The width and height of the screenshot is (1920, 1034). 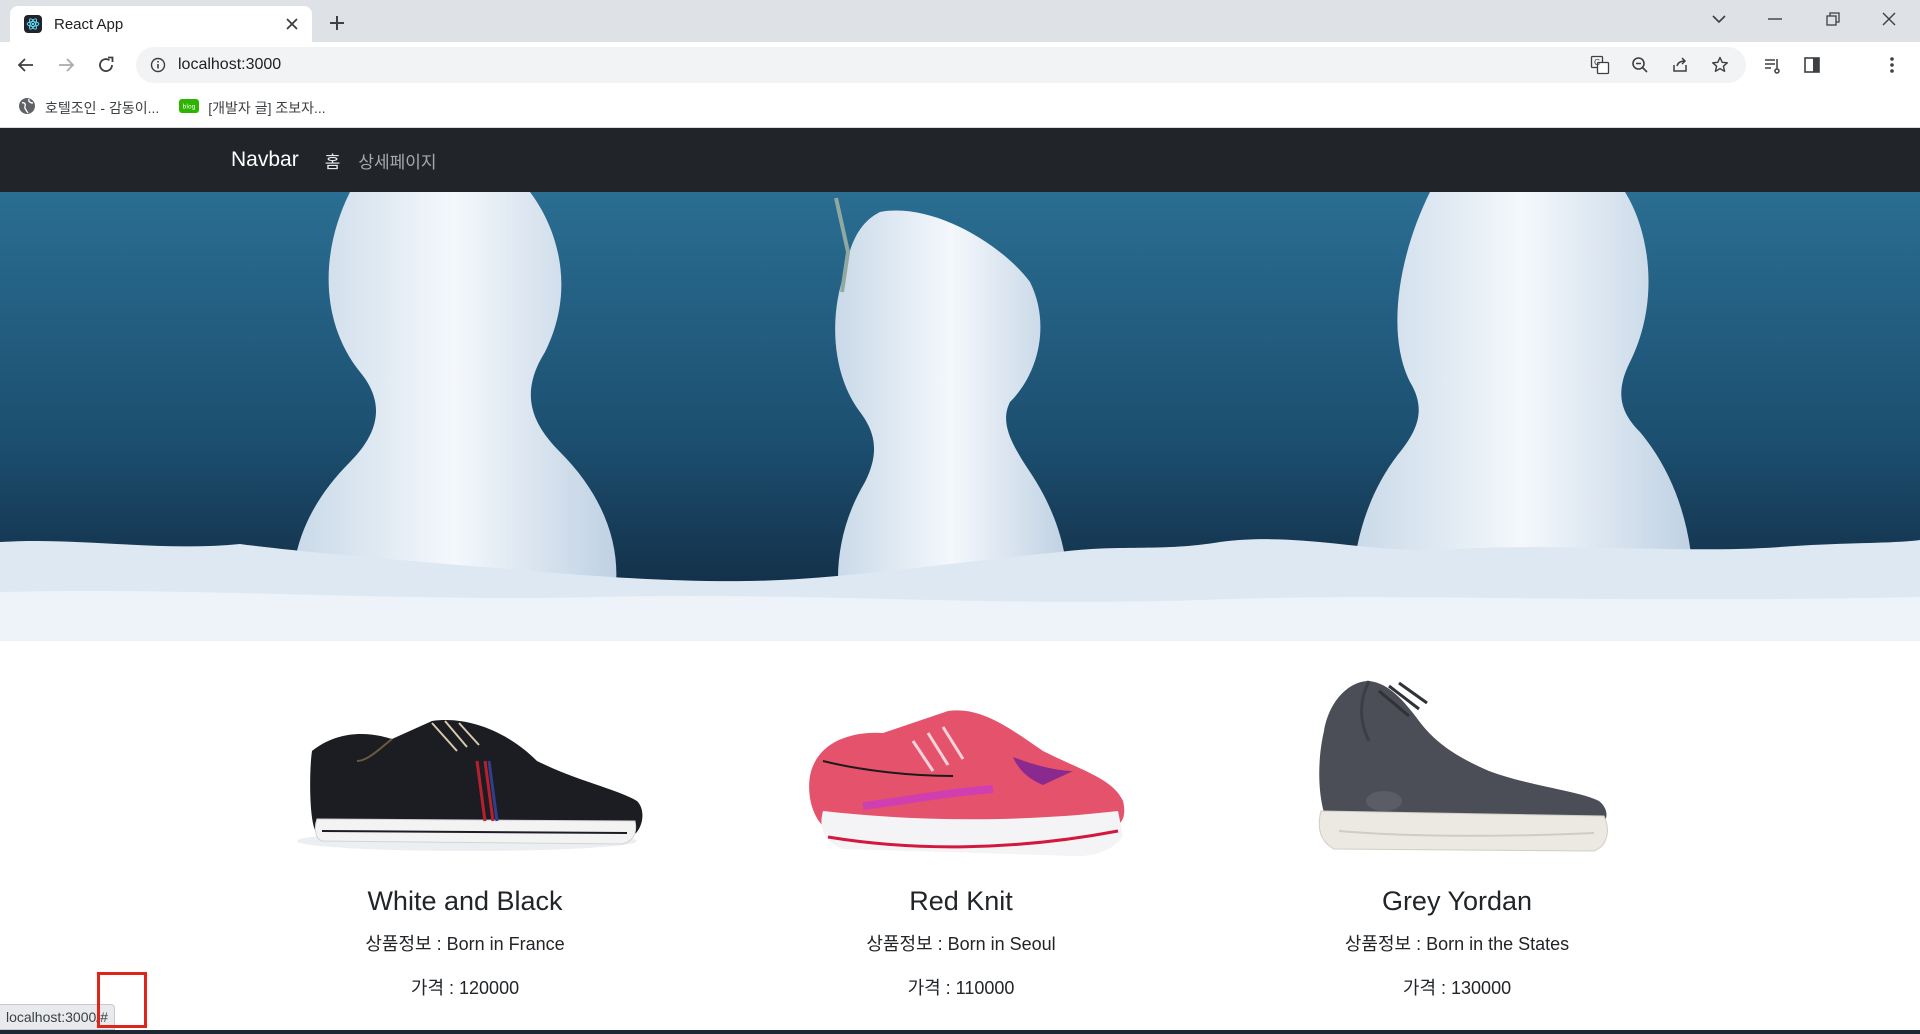 What do you see at coordinates (26, 65) in the screenshot?
I see `back-arrow-icon` at bounding box center [26, 65].